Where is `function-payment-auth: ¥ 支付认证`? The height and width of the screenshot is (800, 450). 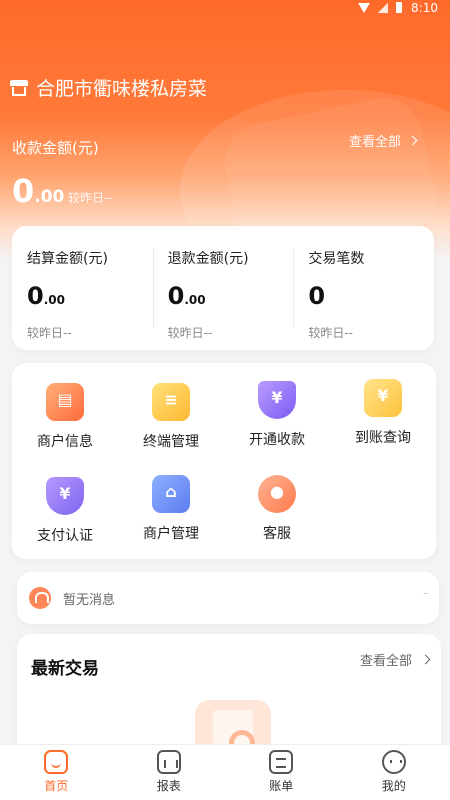 function-payment-auth: ¥ 支付认证 is located at coordinates (65, 511).